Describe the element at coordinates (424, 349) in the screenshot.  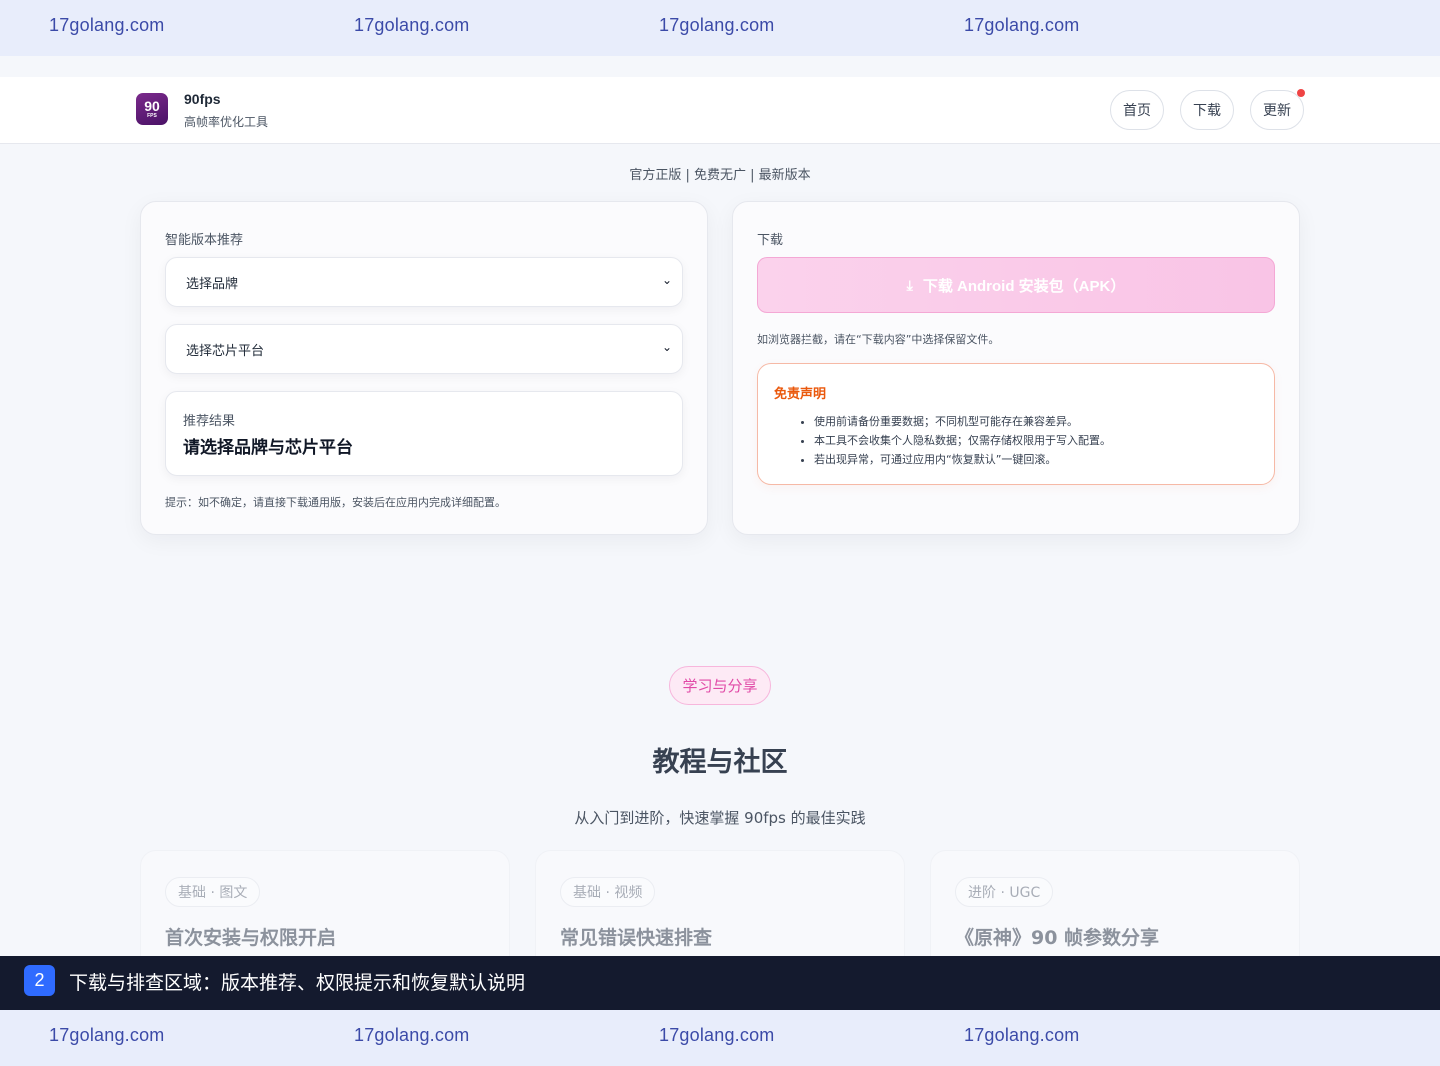
I see `chip-select: 选择芯片平台 ⌄` at that location.